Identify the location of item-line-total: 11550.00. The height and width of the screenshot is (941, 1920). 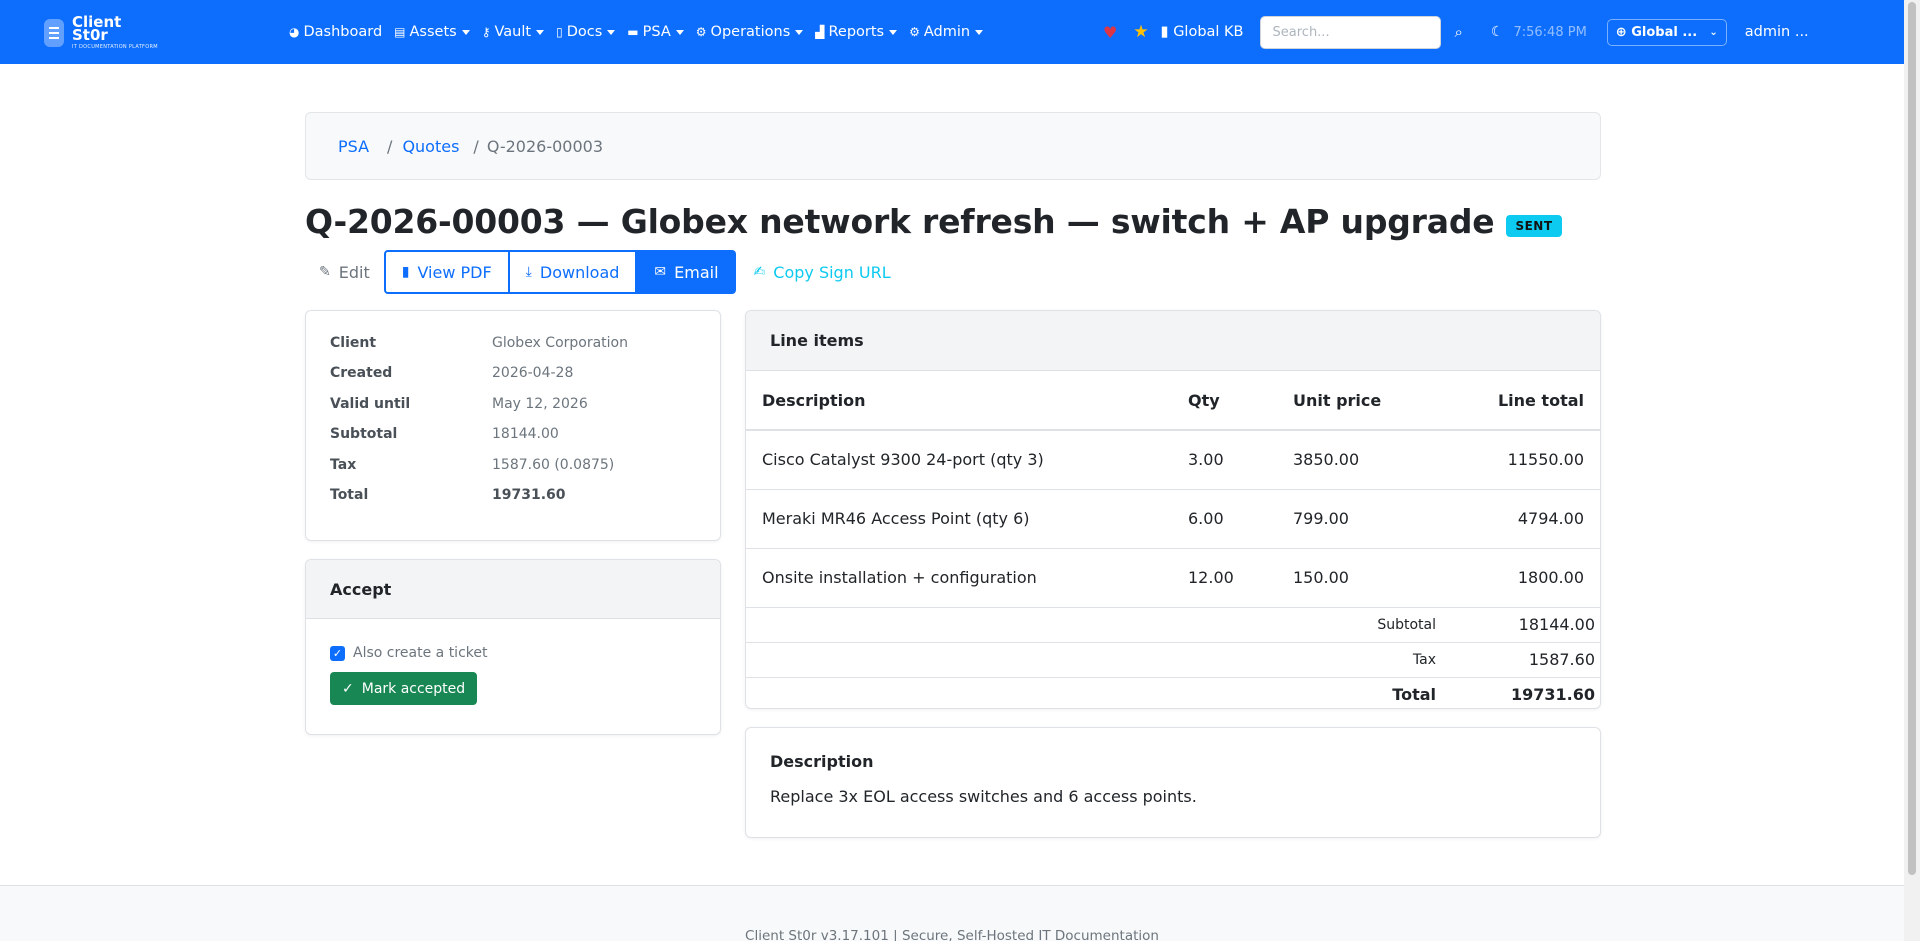
(1520, 460).